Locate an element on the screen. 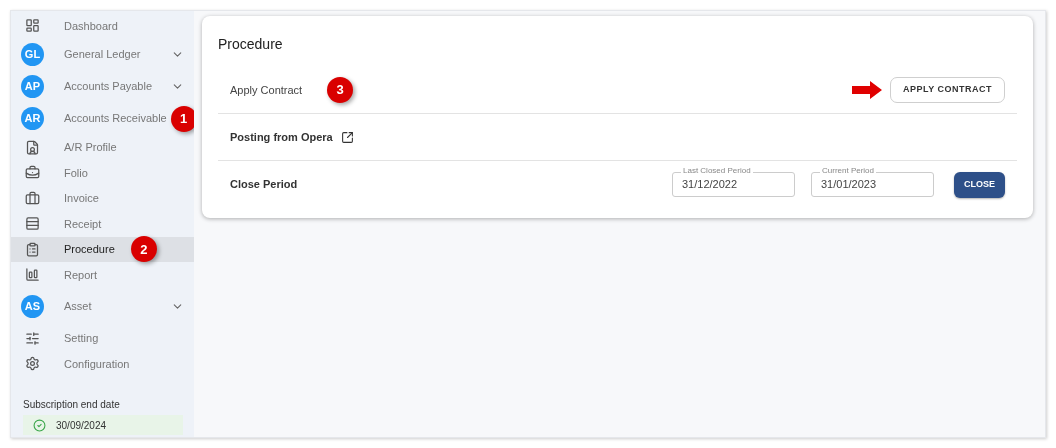  avatar: GL is located at coordinates (32, 54).